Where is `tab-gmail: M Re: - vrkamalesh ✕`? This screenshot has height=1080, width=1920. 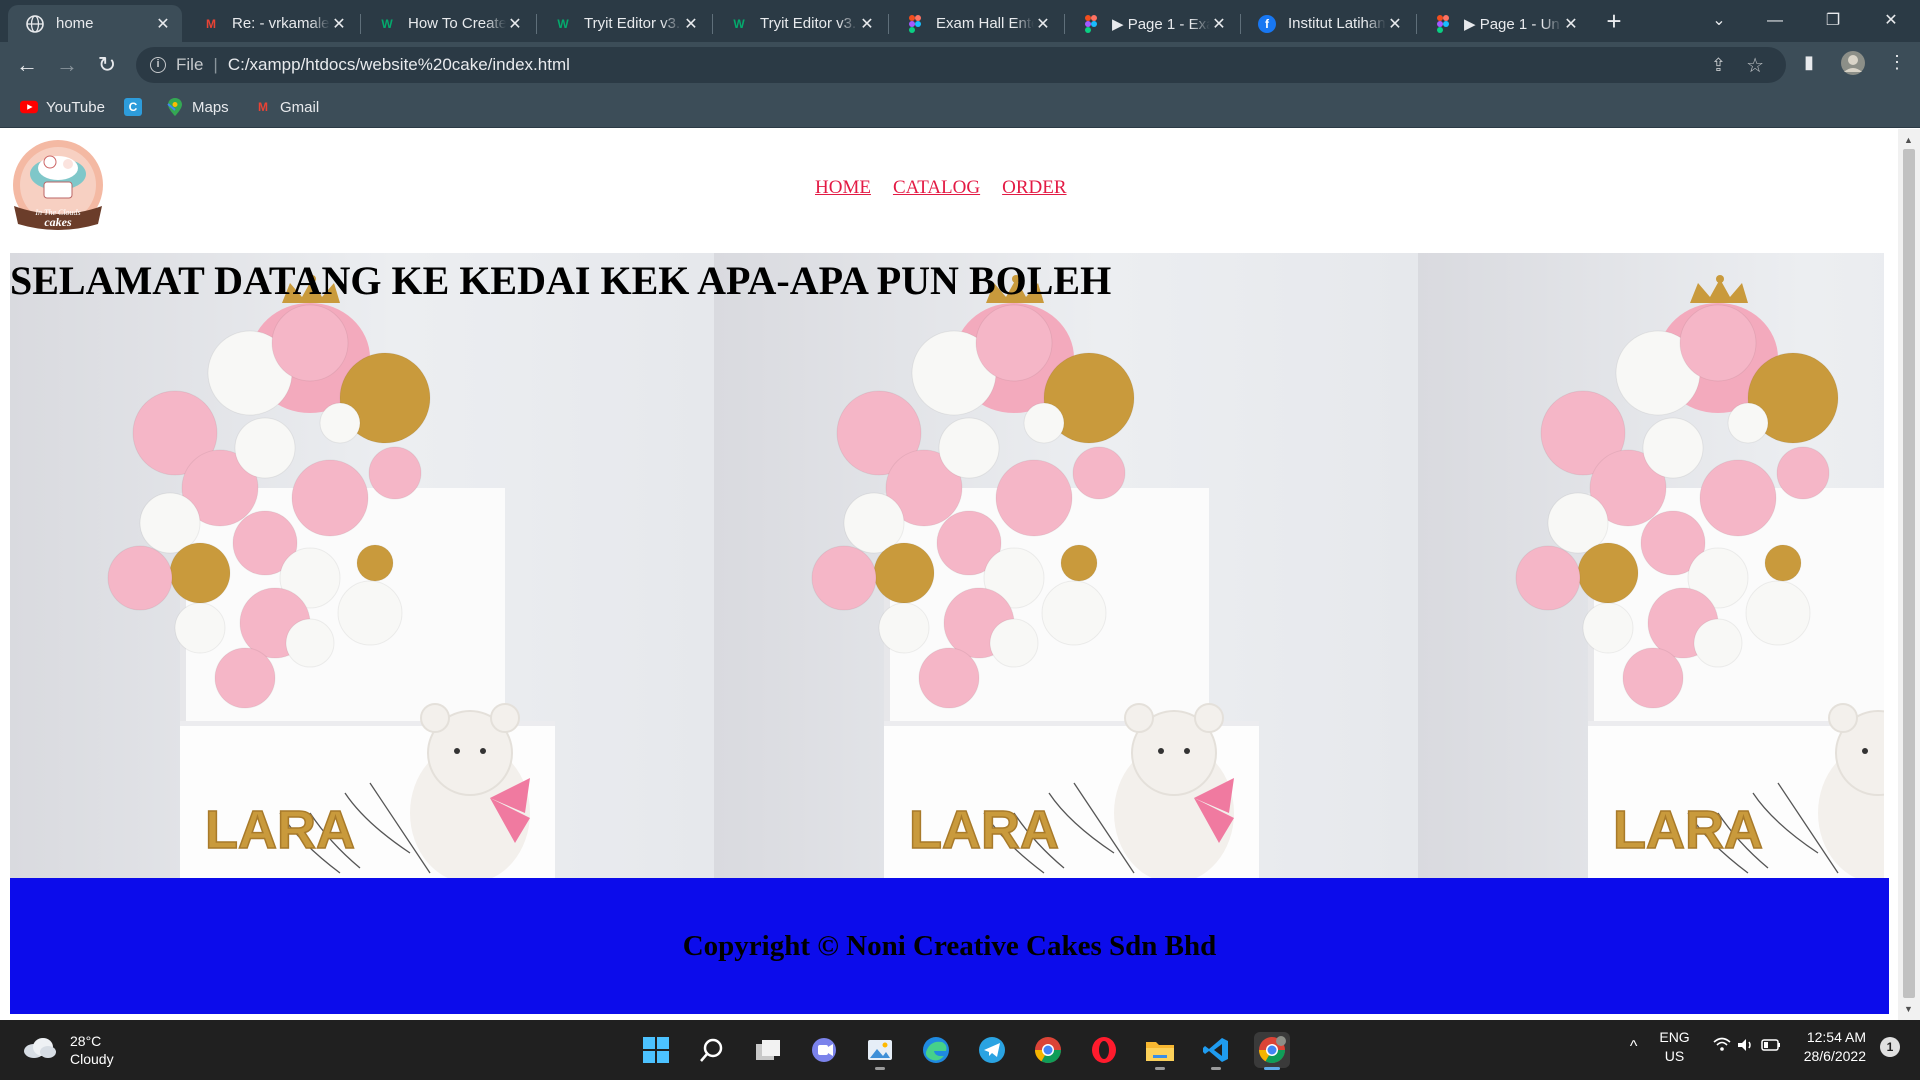
tab-gmail: M Re: - vrkamalesh ✕ is located at coordinates (271, 23).